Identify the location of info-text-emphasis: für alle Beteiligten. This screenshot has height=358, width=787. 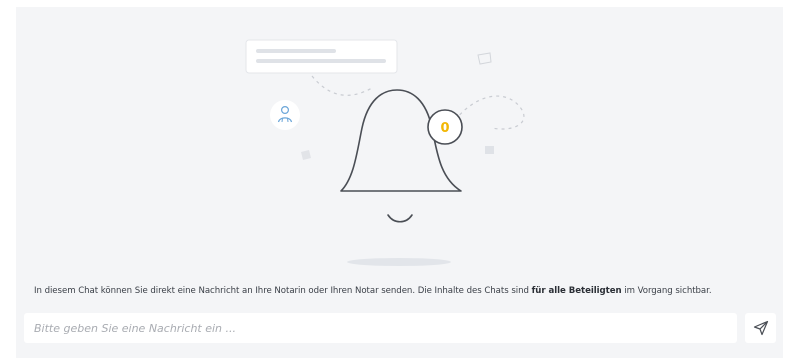
(576, 291).